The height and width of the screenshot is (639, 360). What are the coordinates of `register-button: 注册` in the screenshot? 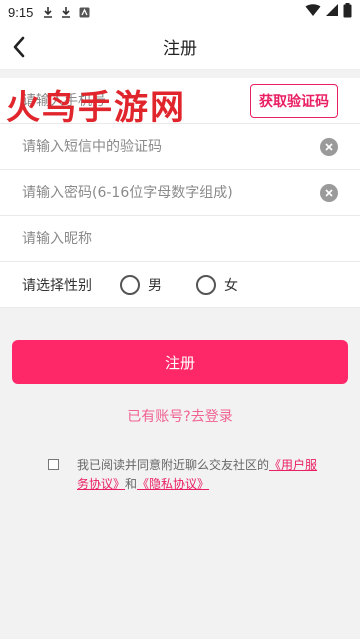 It's located at (180, 362).